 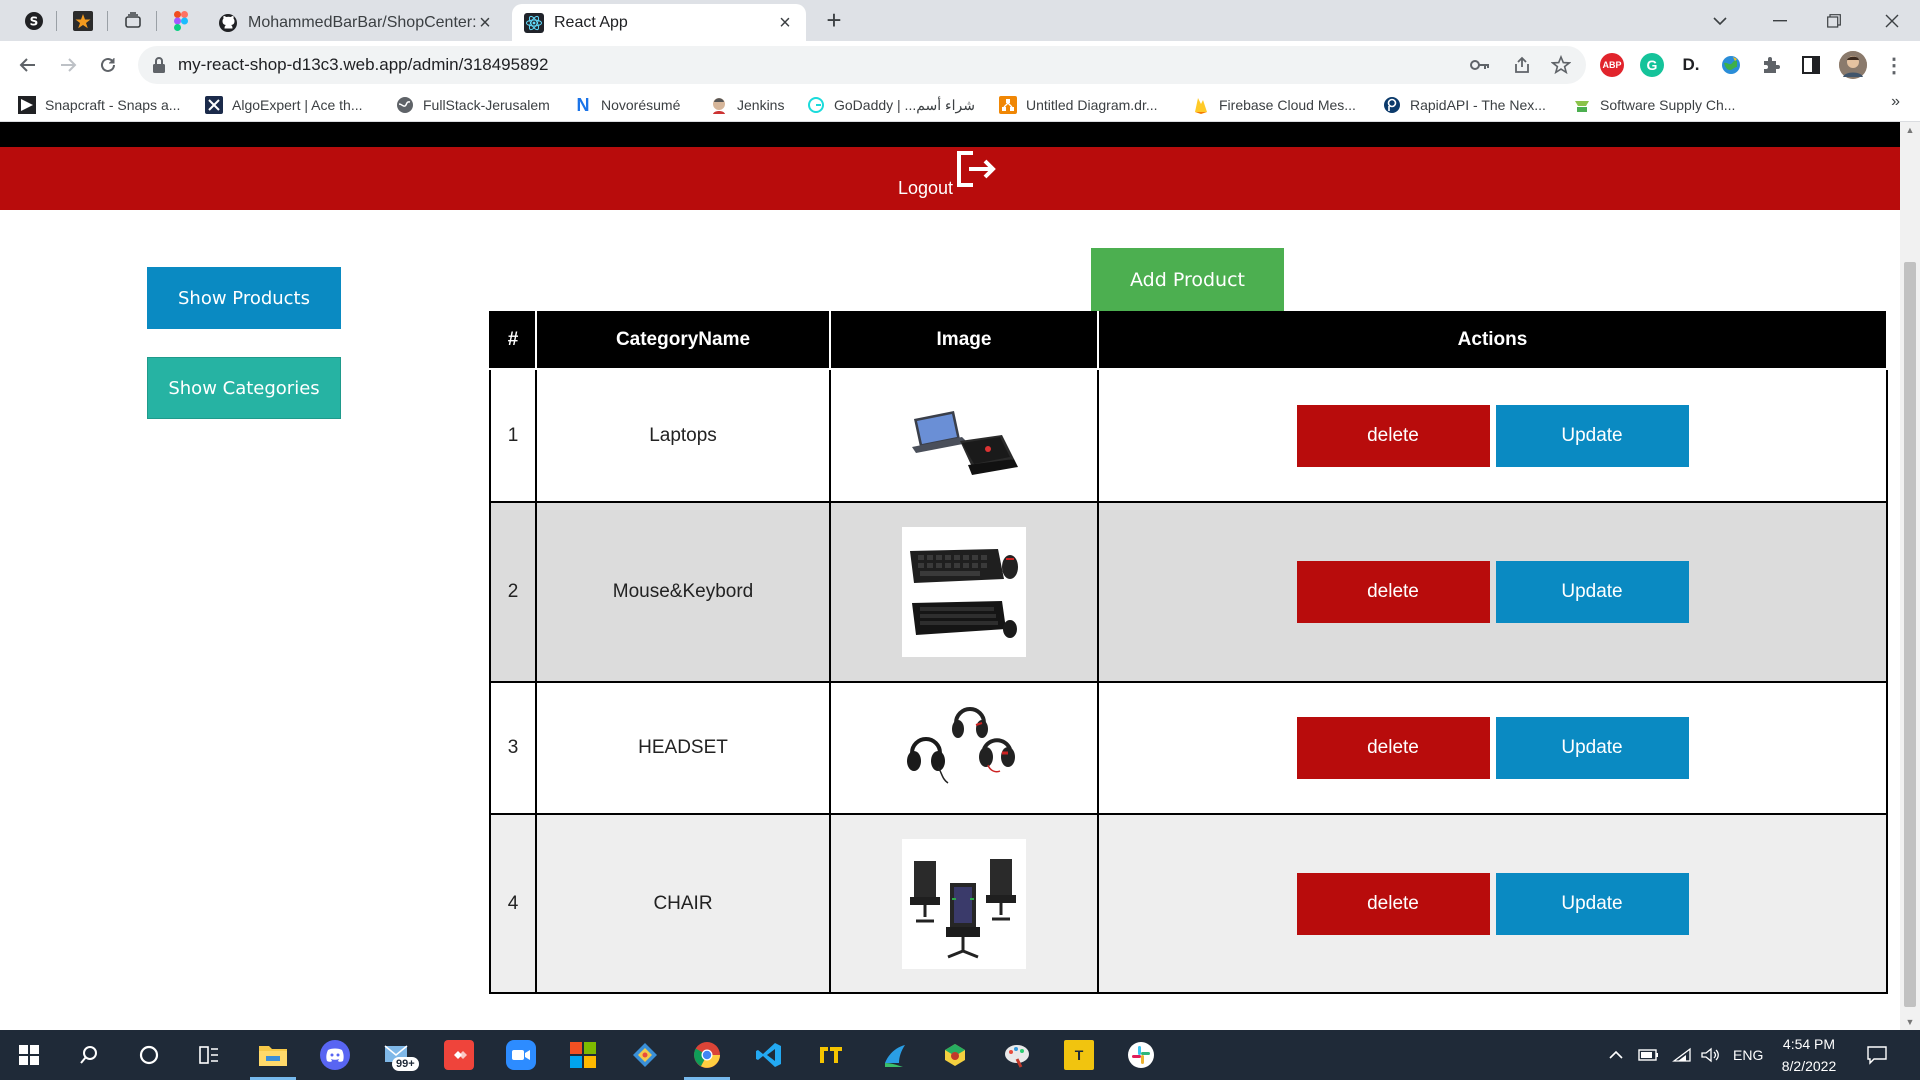 I want to click on bookmark-novoresume: N Novorésumé, so click(x=627, y=105).